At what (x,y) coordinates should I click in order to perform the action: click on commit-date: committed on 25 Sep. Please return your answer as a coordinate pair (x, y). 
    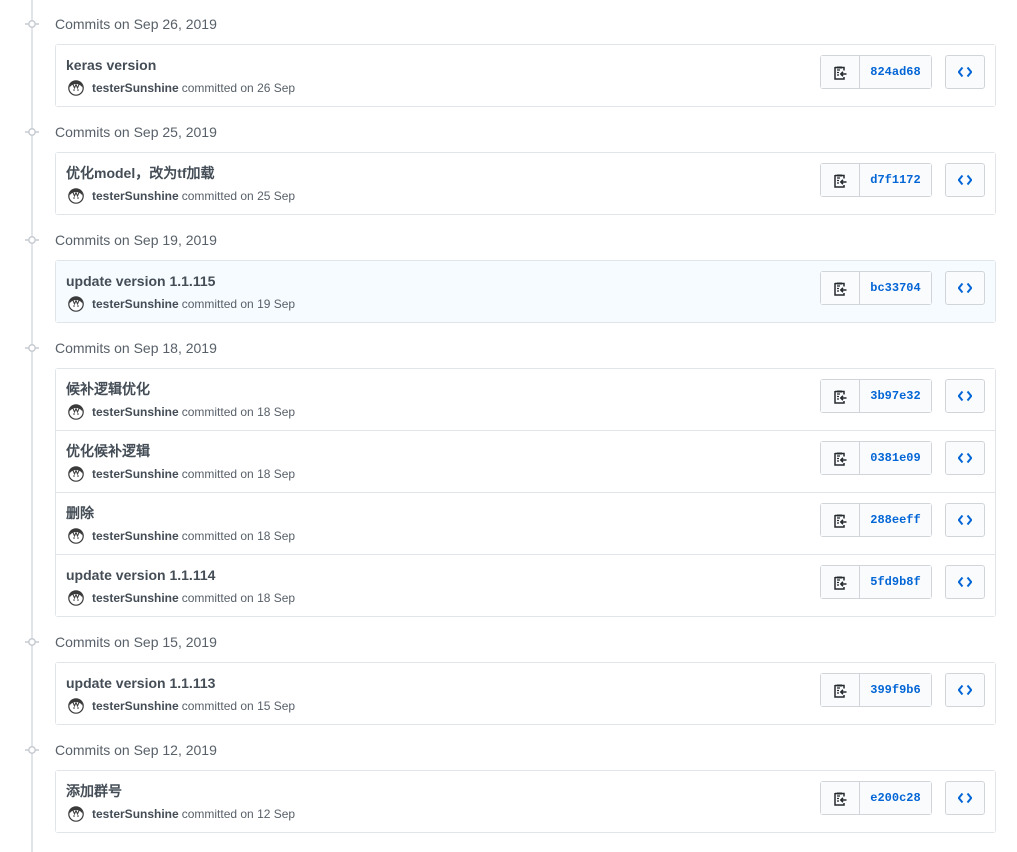
    Looking at the image, I should click on (238, 196).